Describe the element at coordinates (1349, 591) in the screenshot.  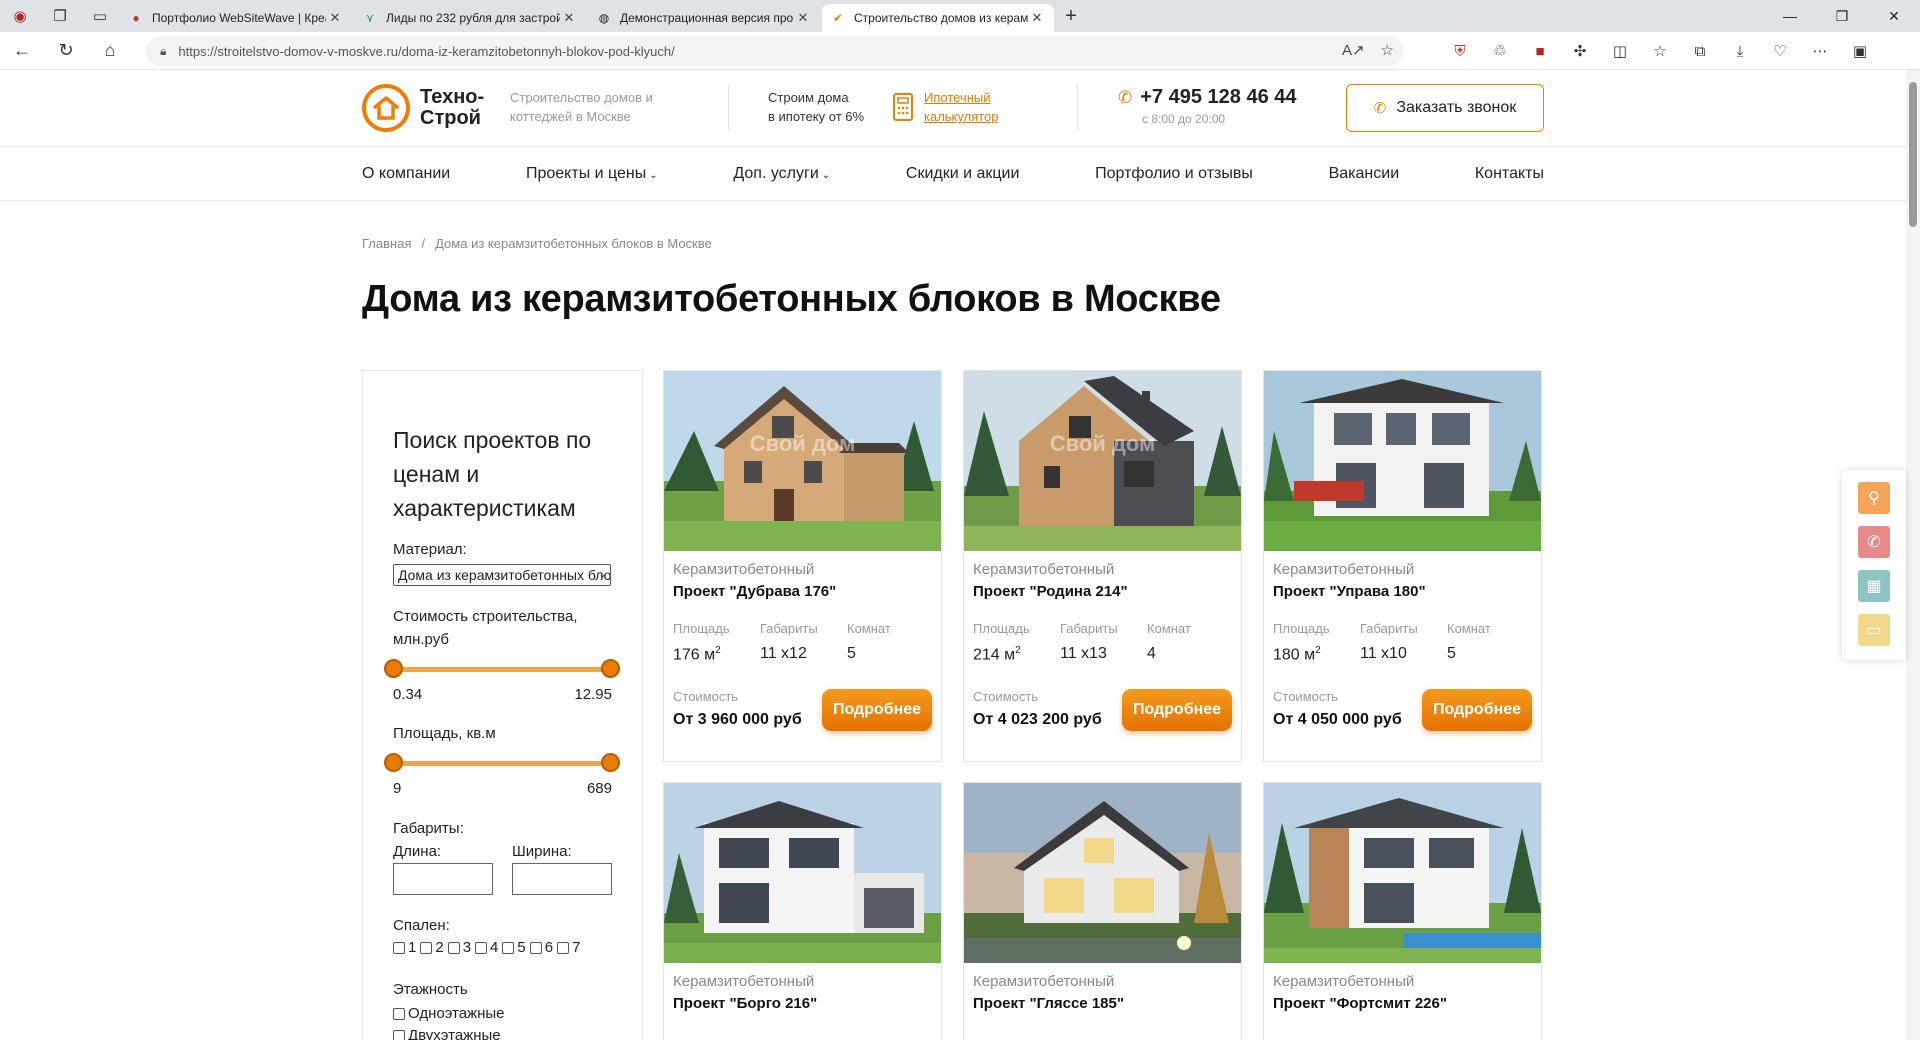
I see `card-project-name: Проект "Управа 180"` at that location.